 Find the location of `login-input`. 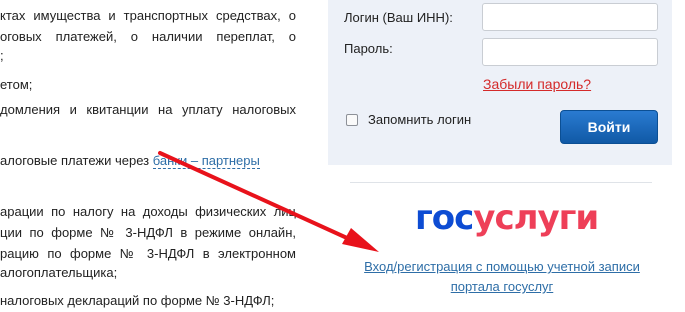

login-input is located at coordinates (570, 17).